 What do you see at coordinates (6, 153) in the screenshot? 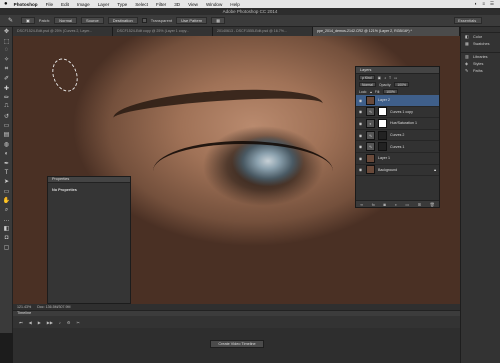
I see `dodge-tool-icon: ◐` at bounding box center [6, 153].